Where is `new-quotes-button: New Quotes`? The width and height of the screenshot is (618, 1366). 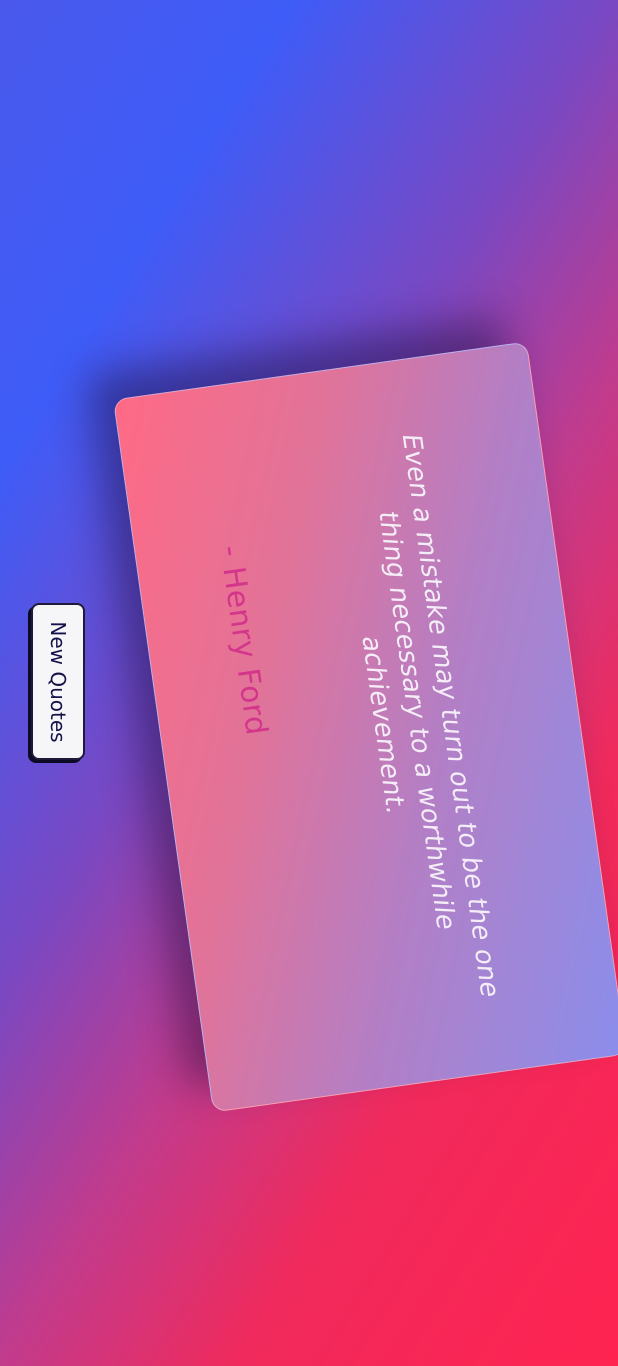
new-quotes-button: New Quotes is located at coordinates (58, 681).